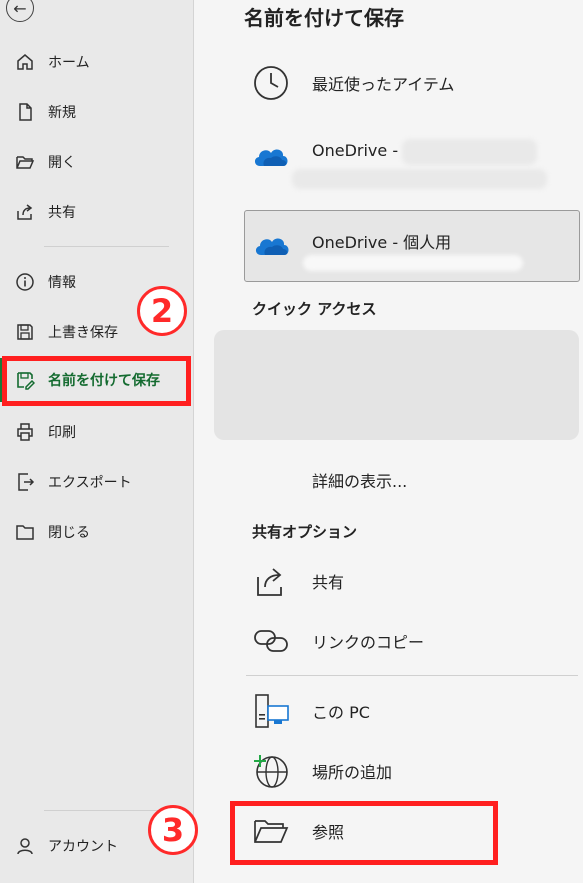  Describe the element at coordinates (271, 711) in the screenshot. I see `computer-icon` at that location.